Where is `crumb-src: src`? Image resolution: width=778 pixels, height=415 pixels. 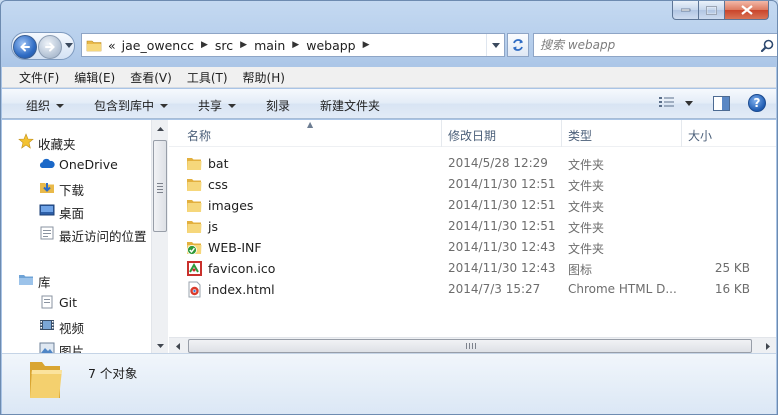
crumb-src: src is located at coordinates (224, 45).